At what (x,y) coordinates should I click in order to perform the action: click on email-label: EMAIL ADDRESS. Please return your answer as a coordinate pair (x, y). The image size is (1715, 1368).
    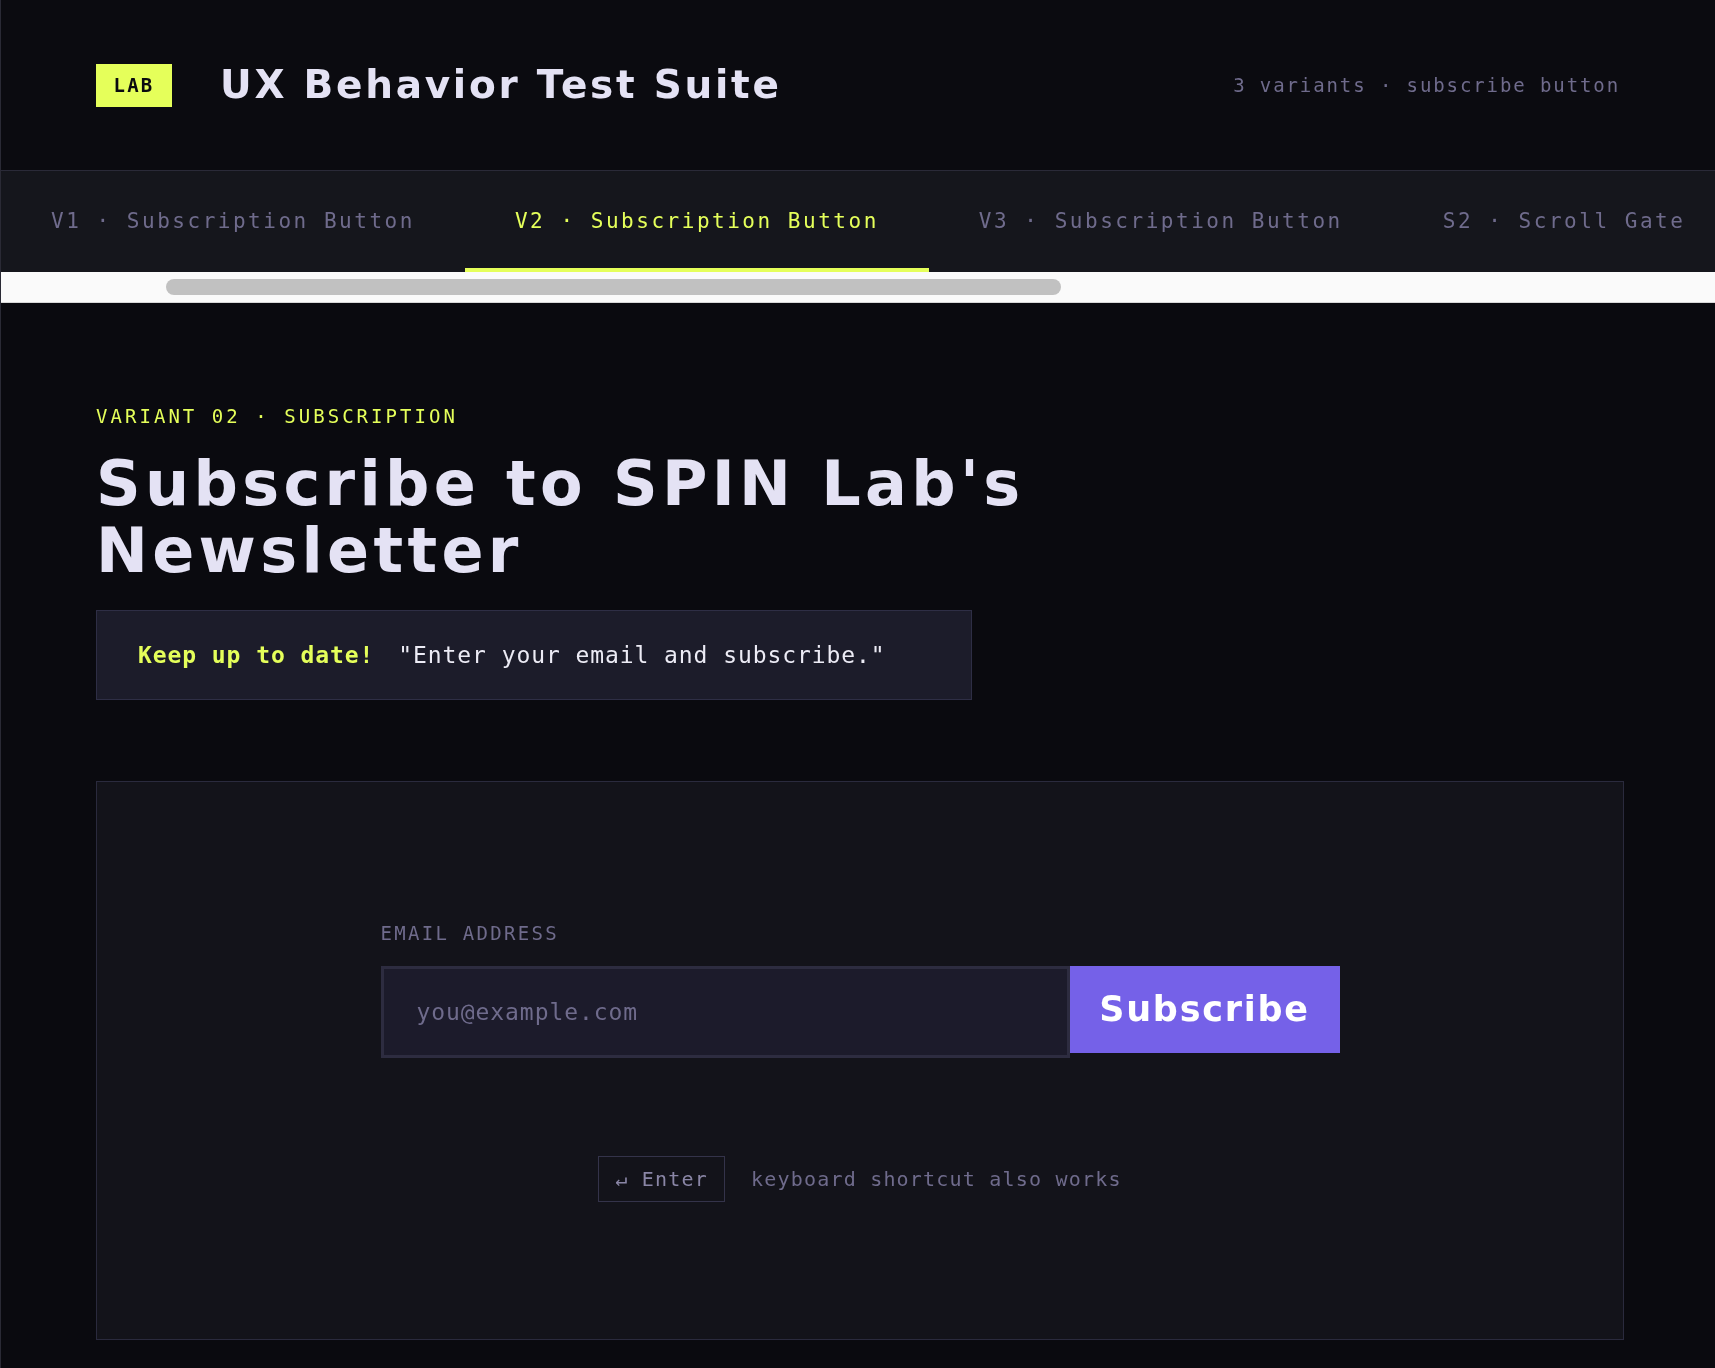
    Looking at the image, I should click on (469, 933).